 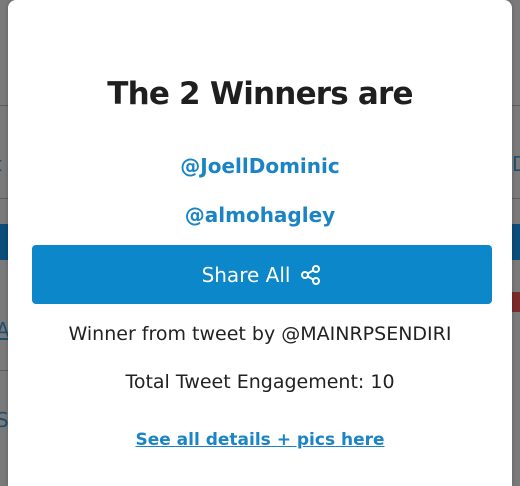 I want to click on share-icon, so click(x=311, y=275).